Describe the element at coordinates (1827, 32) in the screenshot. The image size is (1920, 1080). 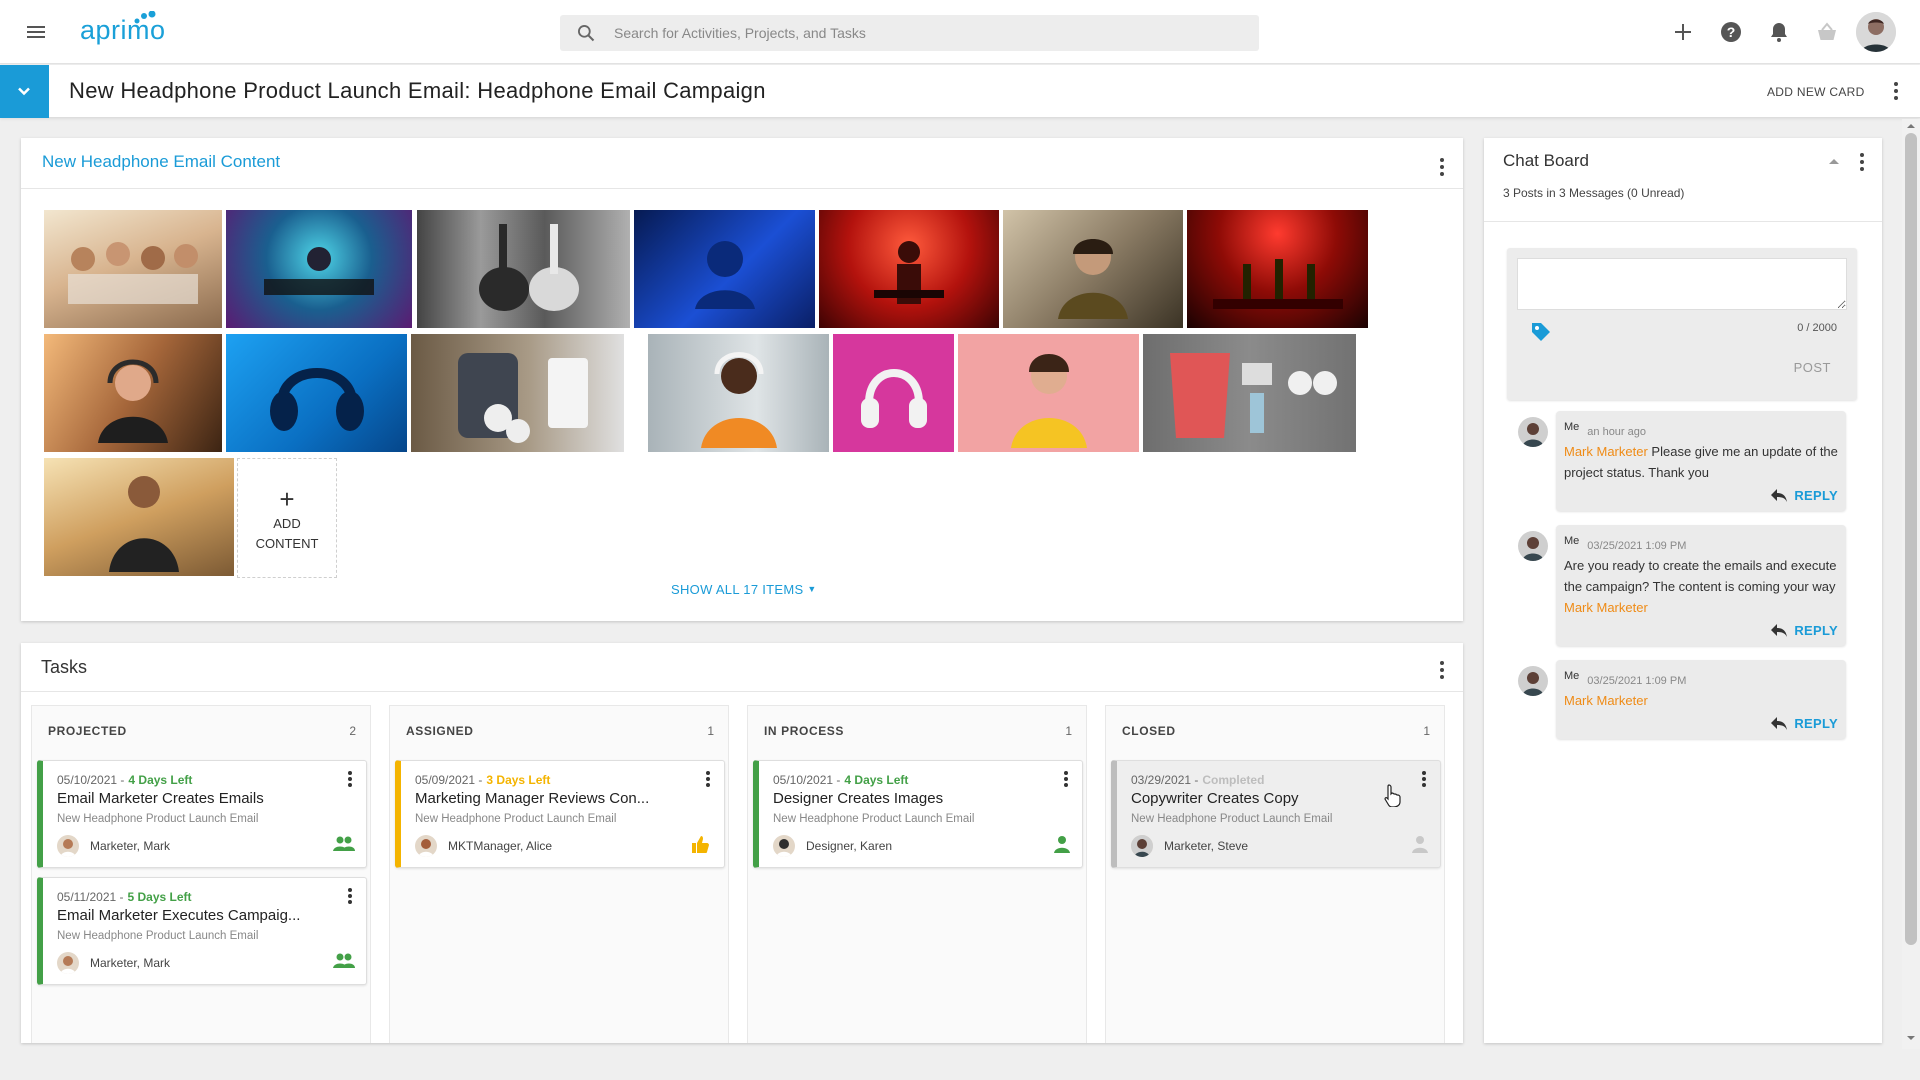
I see `basket-icon` at that location.